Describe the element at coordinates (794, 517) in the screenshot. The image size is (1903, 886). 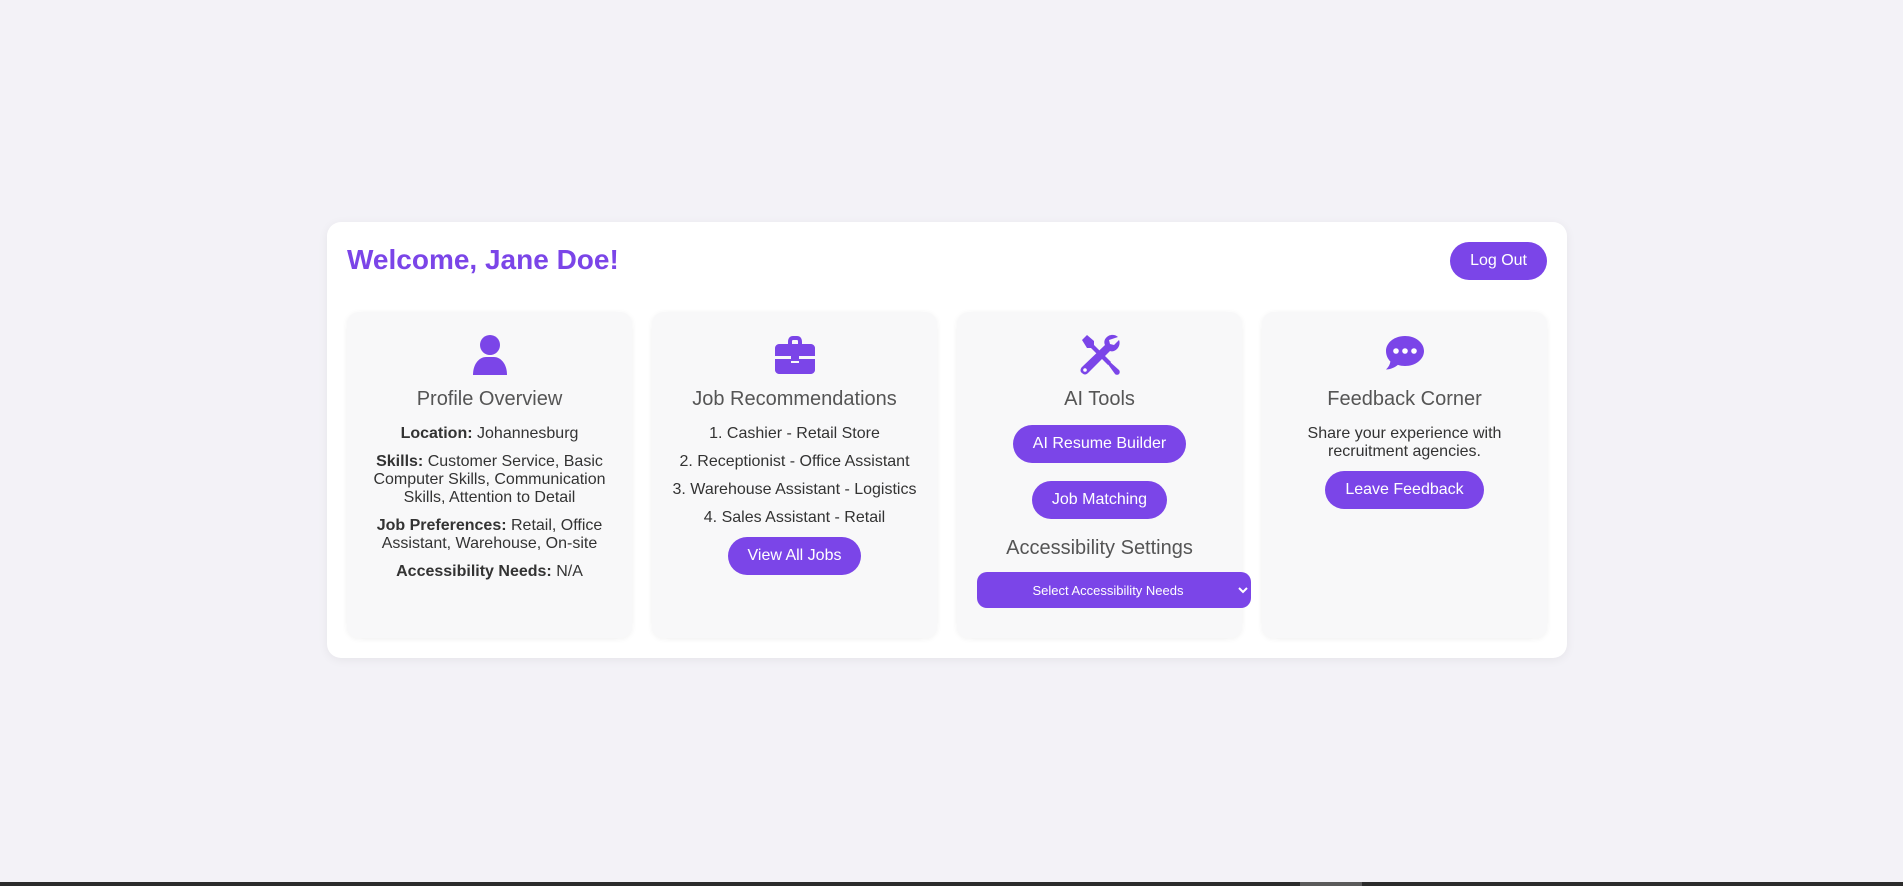
I see `job-recommendation-item: 4. Sales Assistant - Retail` at that location.